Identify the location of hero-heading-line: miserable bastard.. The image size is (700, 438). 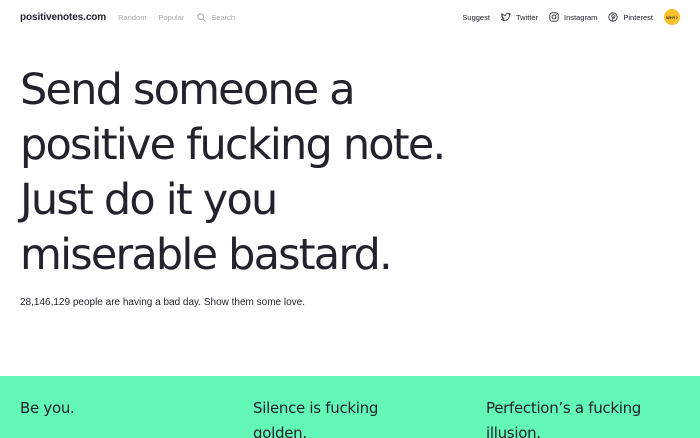
(206, 255).